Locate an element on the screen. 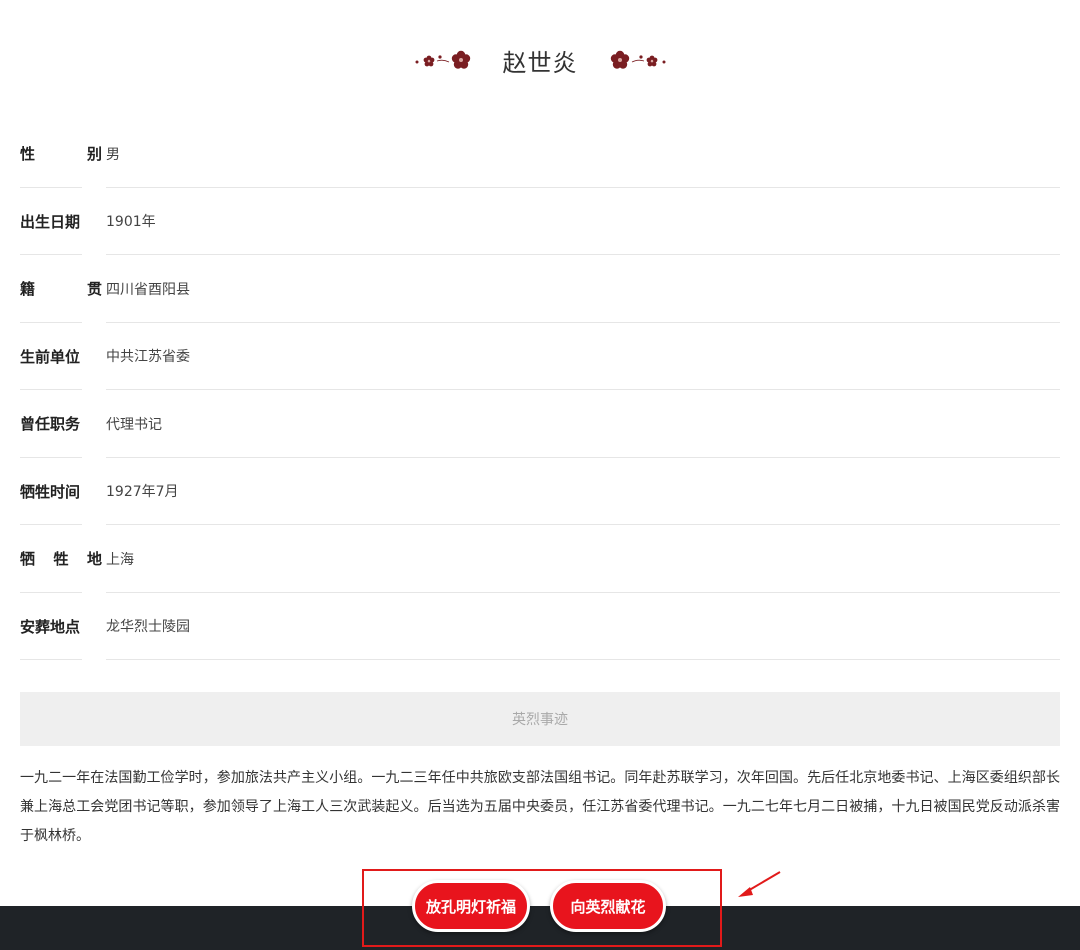 This screenshot has height=950, width=1080. info-label: 籍贯 is located at coordinates (61, 289).